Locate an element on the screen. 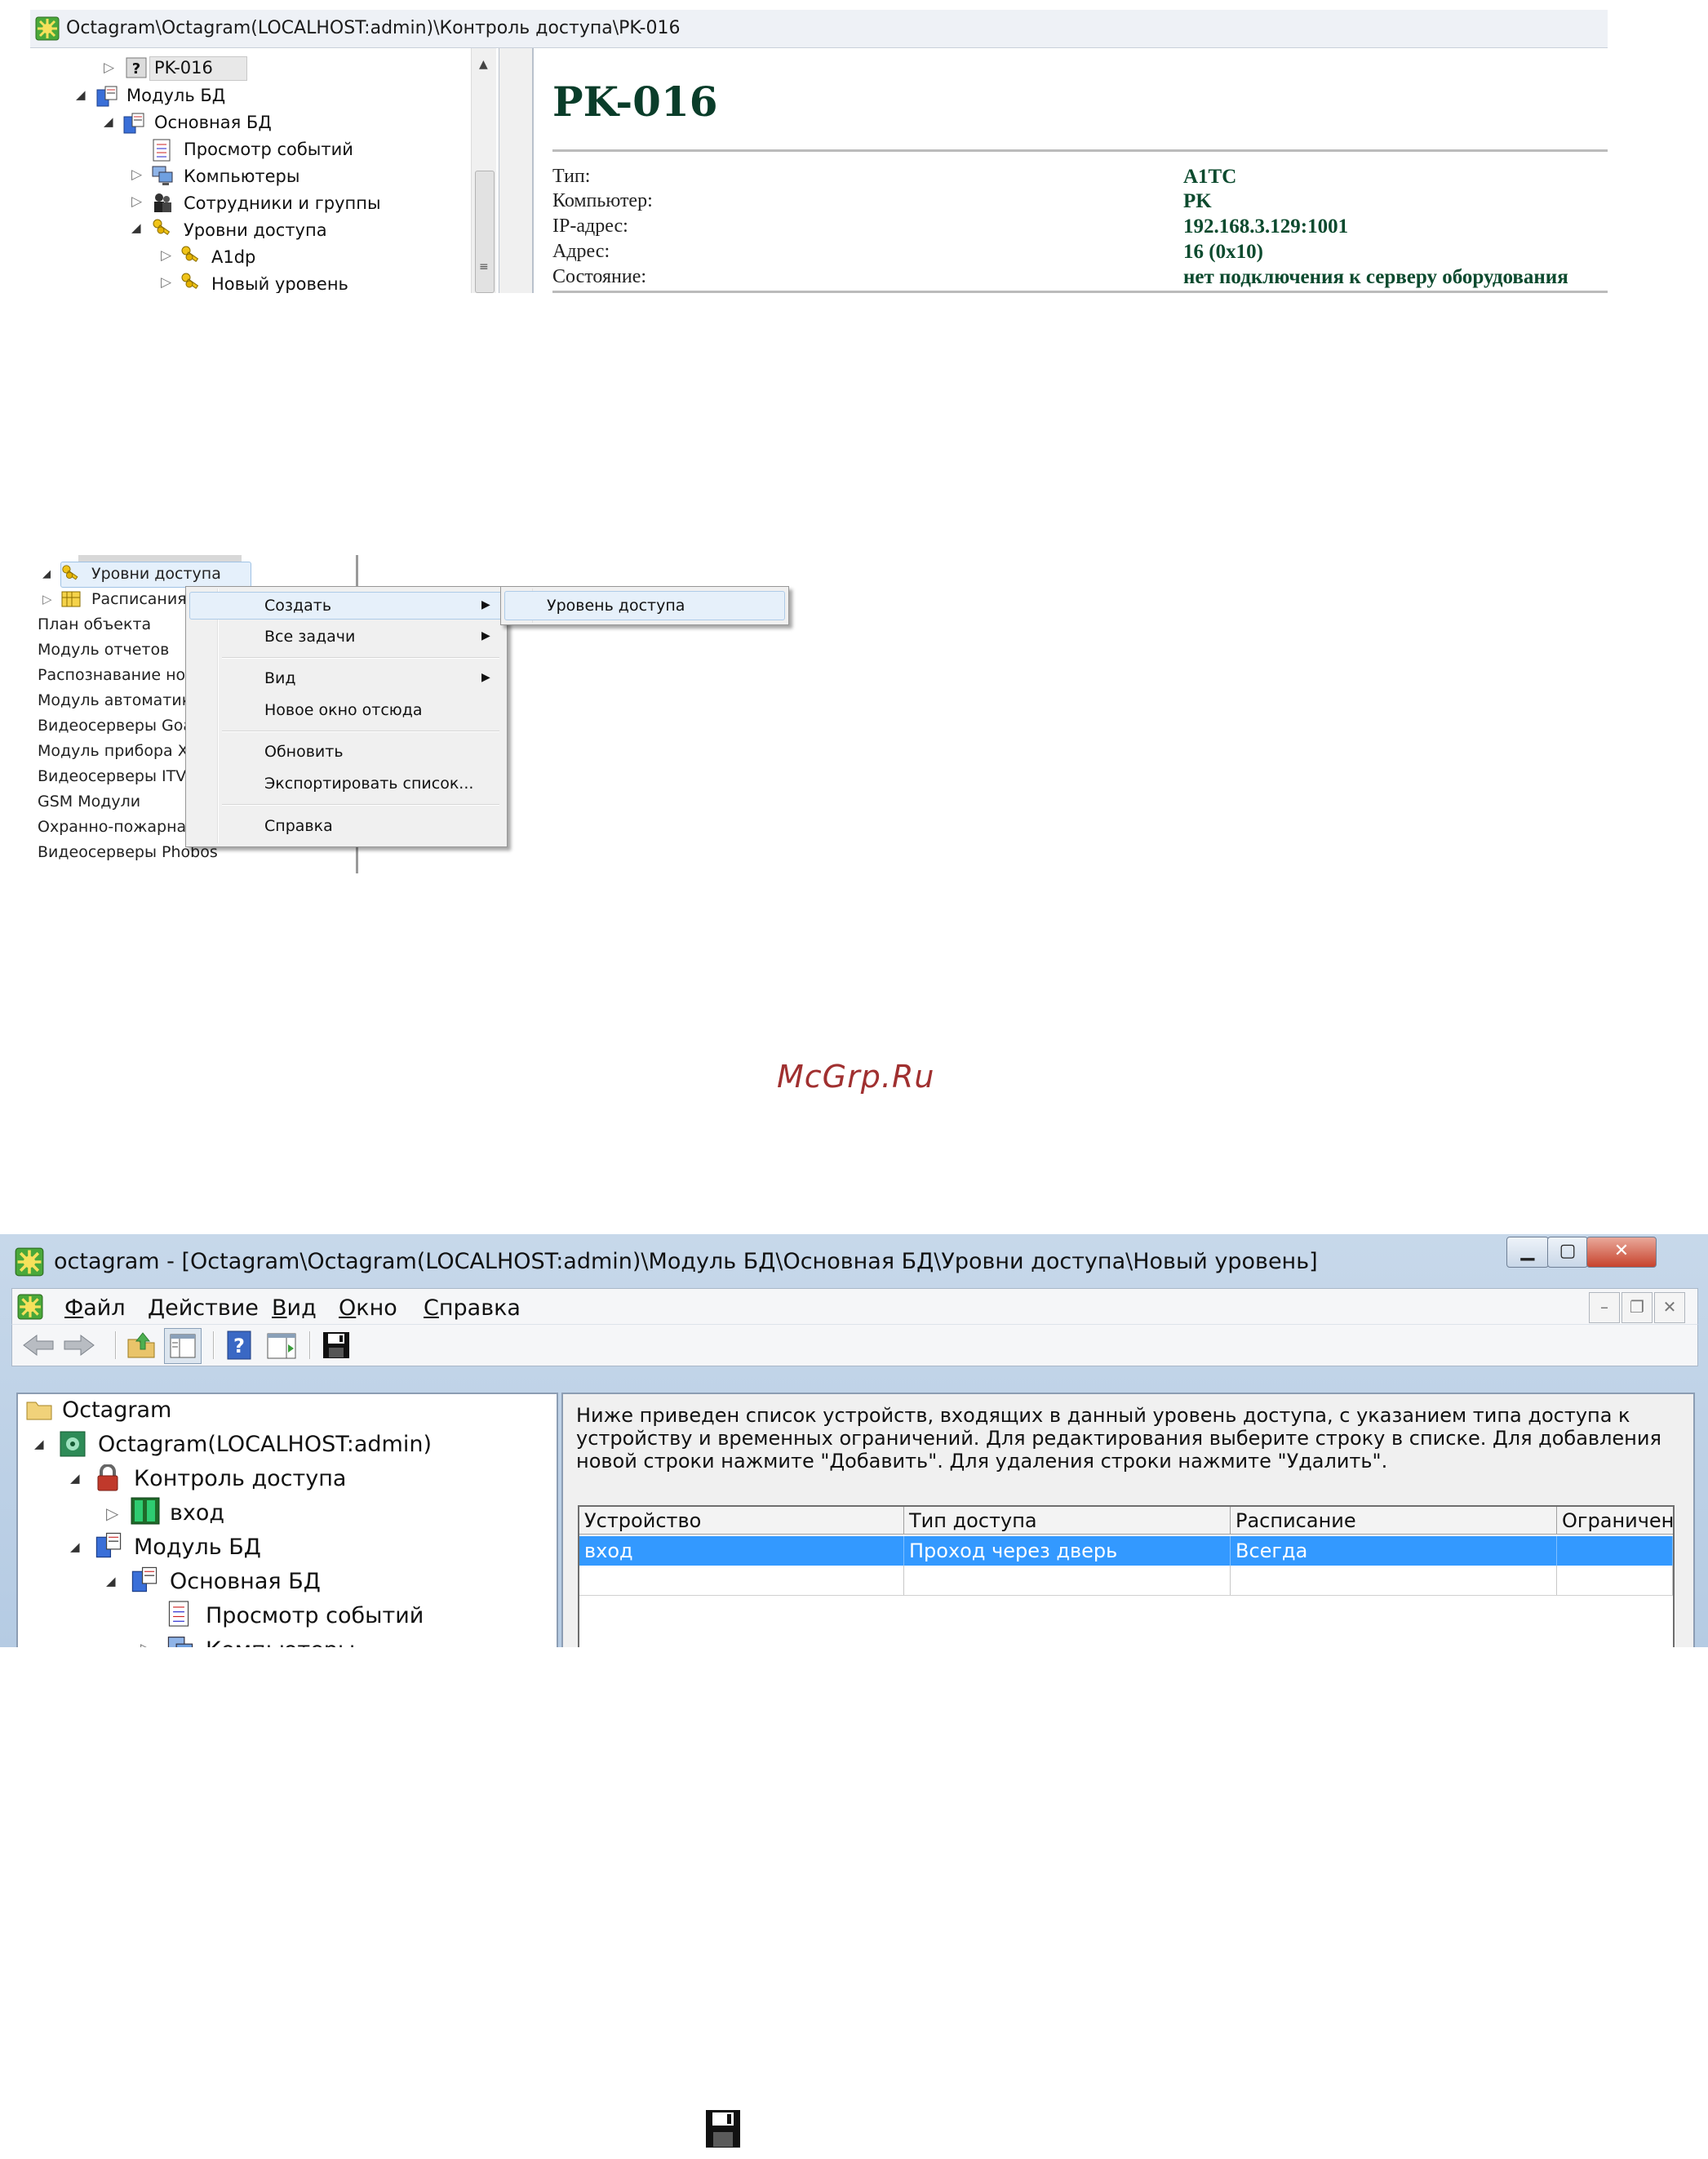 The width and height of the screenshot is (1708, 2159). tree-scrollbar: ▲ ≡ is located at coordinates (484, 170).